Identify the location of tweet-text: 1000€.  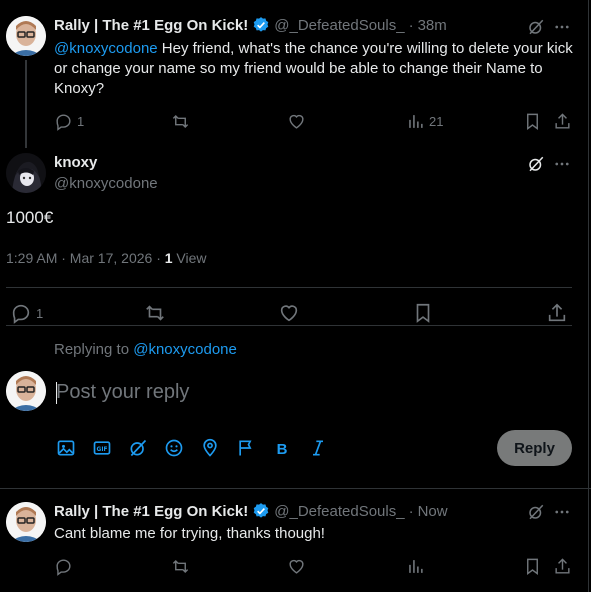
(30, 217).